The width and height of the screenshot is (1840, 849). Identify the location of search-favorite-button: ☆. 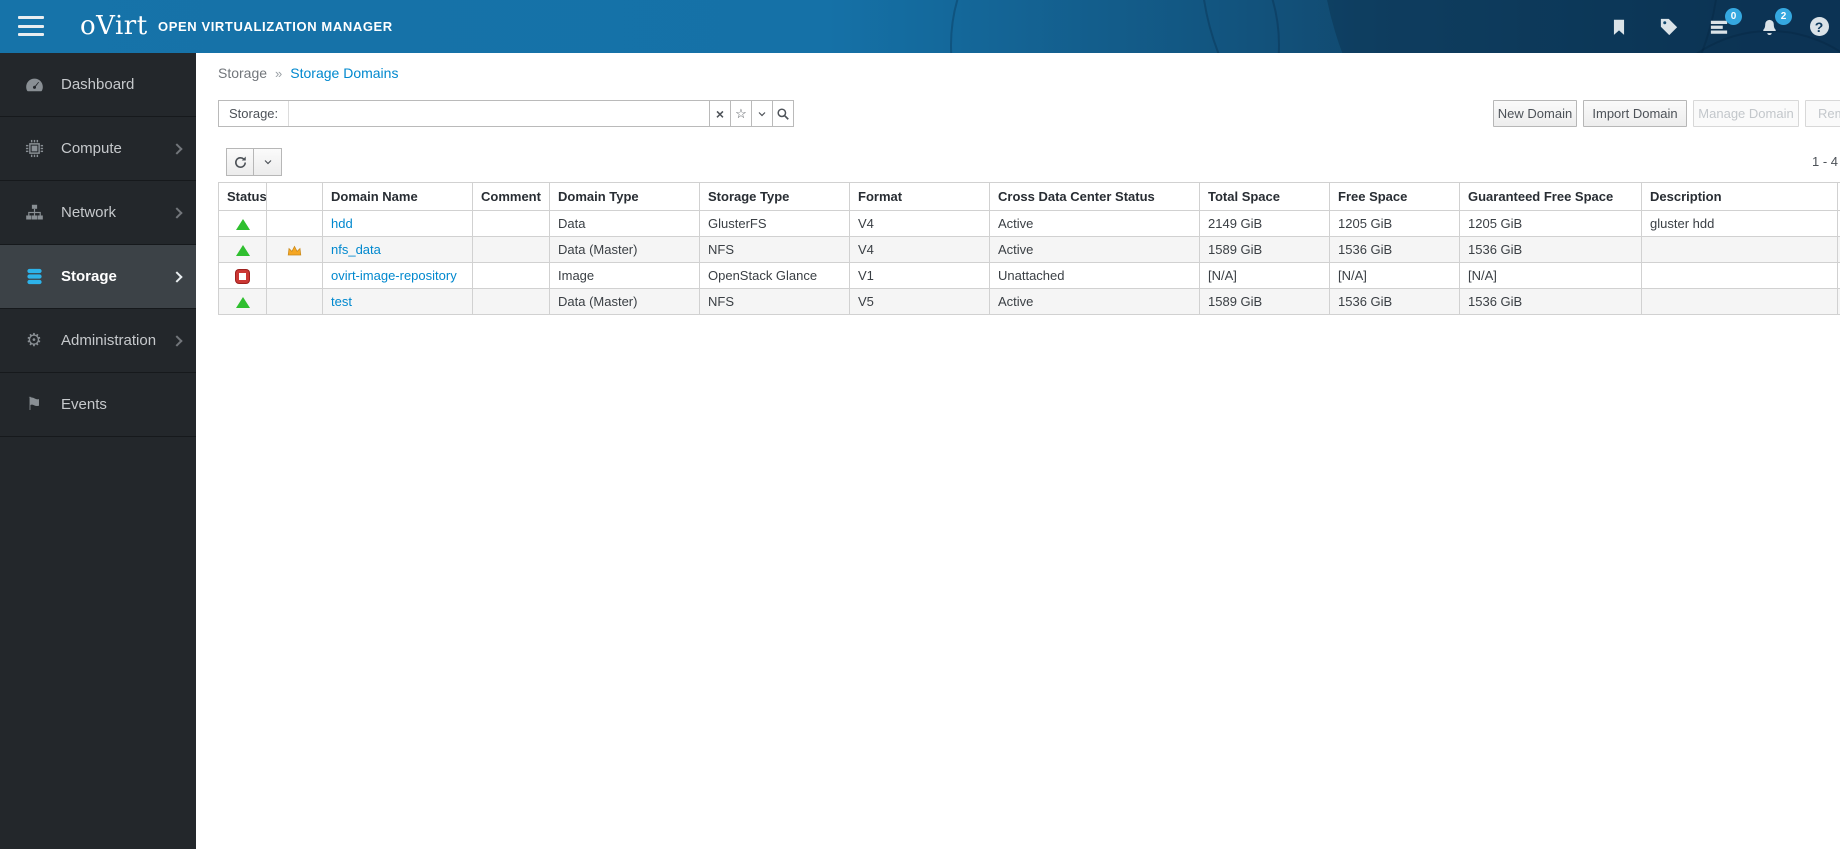
(741, 113).